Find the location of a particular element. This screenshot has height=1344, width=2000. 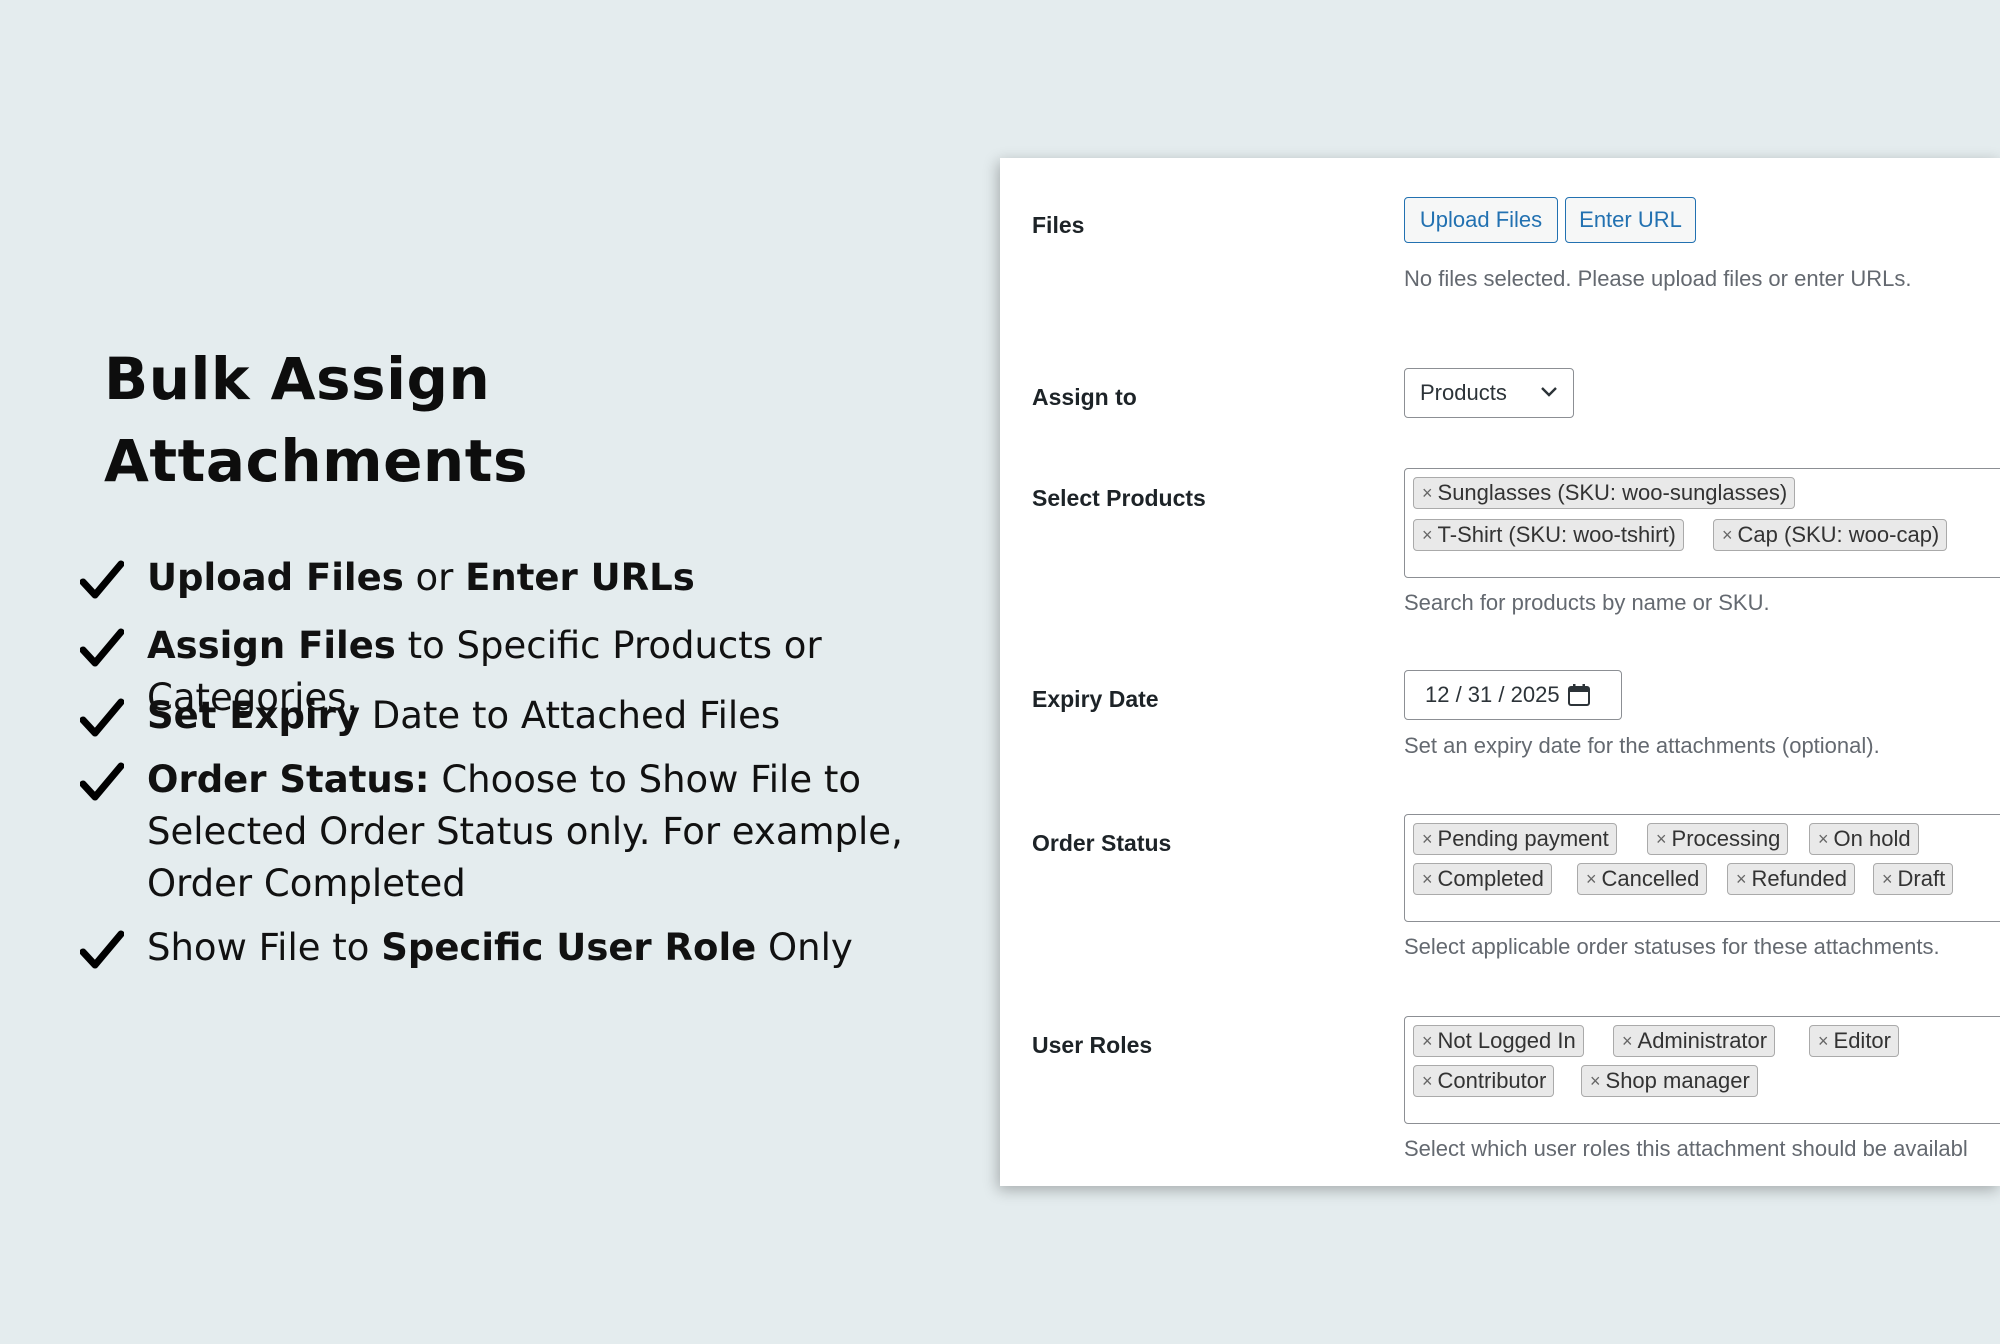

feature-text: Set Expiry Date to Attached Files is located at coordinates (463, 716).